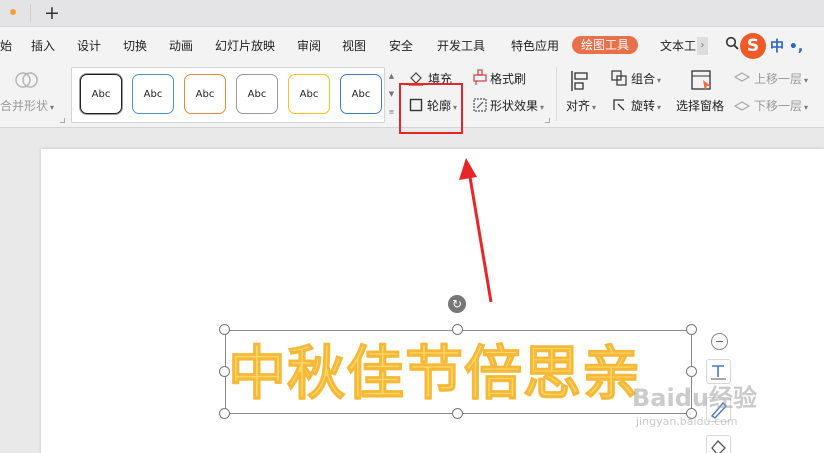 The image size is (824, 453). Describe the element at coordinates (309, 94) in the screenshot. I see `style-swatch-yellow: Abc` at that location.